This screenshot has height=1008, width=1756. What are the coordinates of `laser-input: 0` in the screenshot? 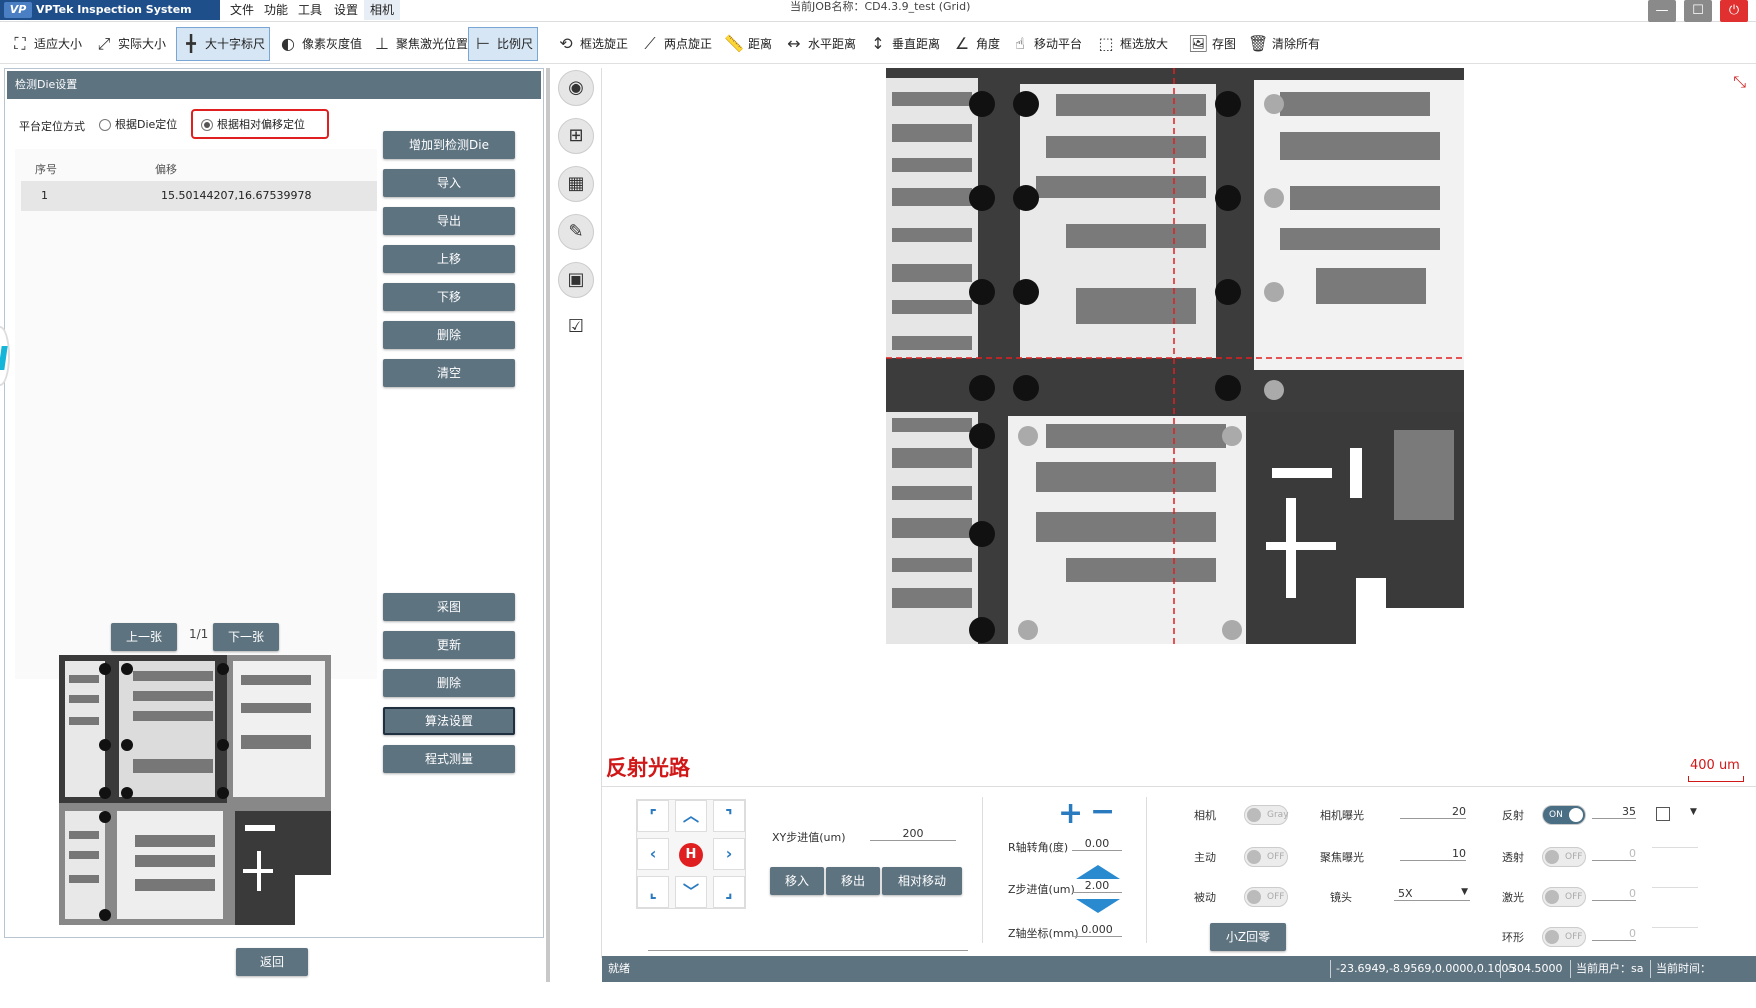 It's located at (1614, 894).